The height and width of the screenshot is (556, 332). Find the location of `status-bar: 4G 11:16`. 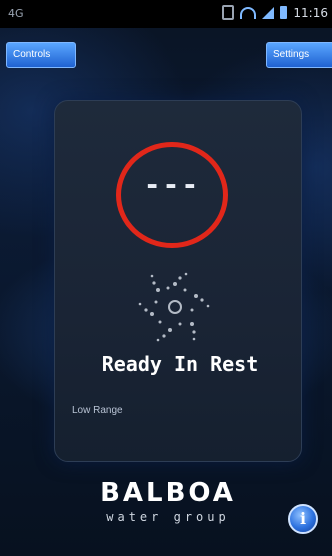

status-bar: 4G 11:16 is located at coordinates (166, 14).